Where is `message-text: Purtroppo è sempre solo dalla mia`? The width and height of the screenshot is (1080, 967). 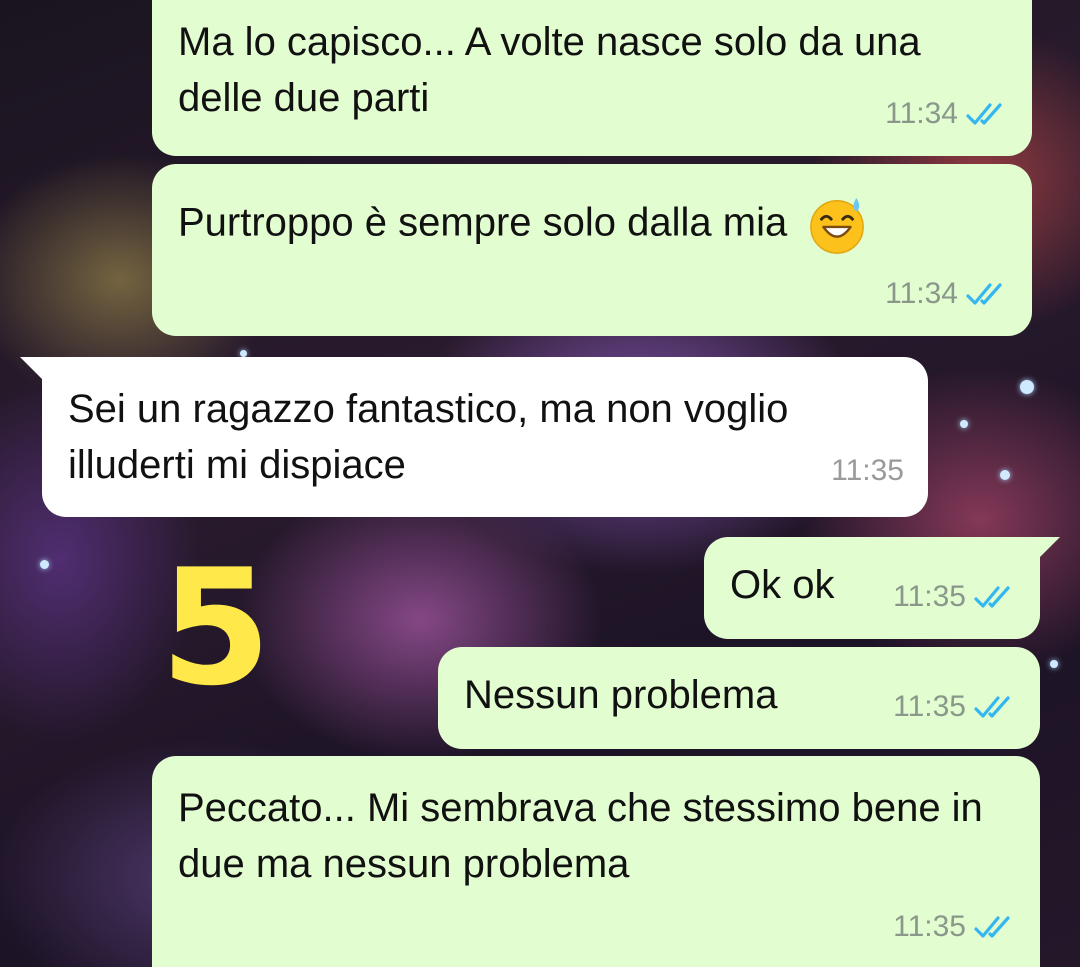 message-text: Purtroppo è sempre solo dalla mia is located at coordinates (483, 222).